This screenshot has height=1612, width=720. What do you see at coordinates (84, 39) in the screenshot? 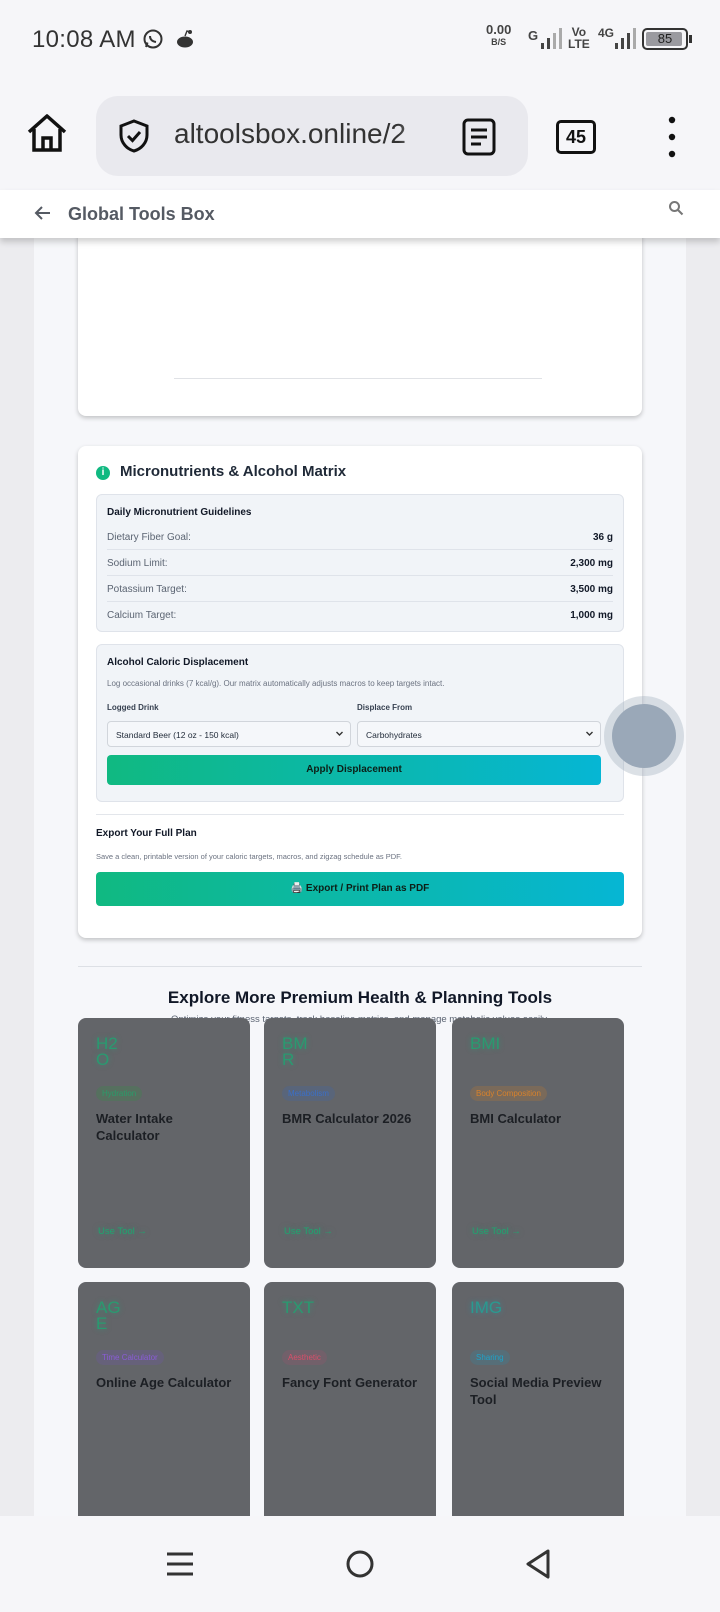
I see `clock: 10:08 AM` at bounding box center [84, 39].